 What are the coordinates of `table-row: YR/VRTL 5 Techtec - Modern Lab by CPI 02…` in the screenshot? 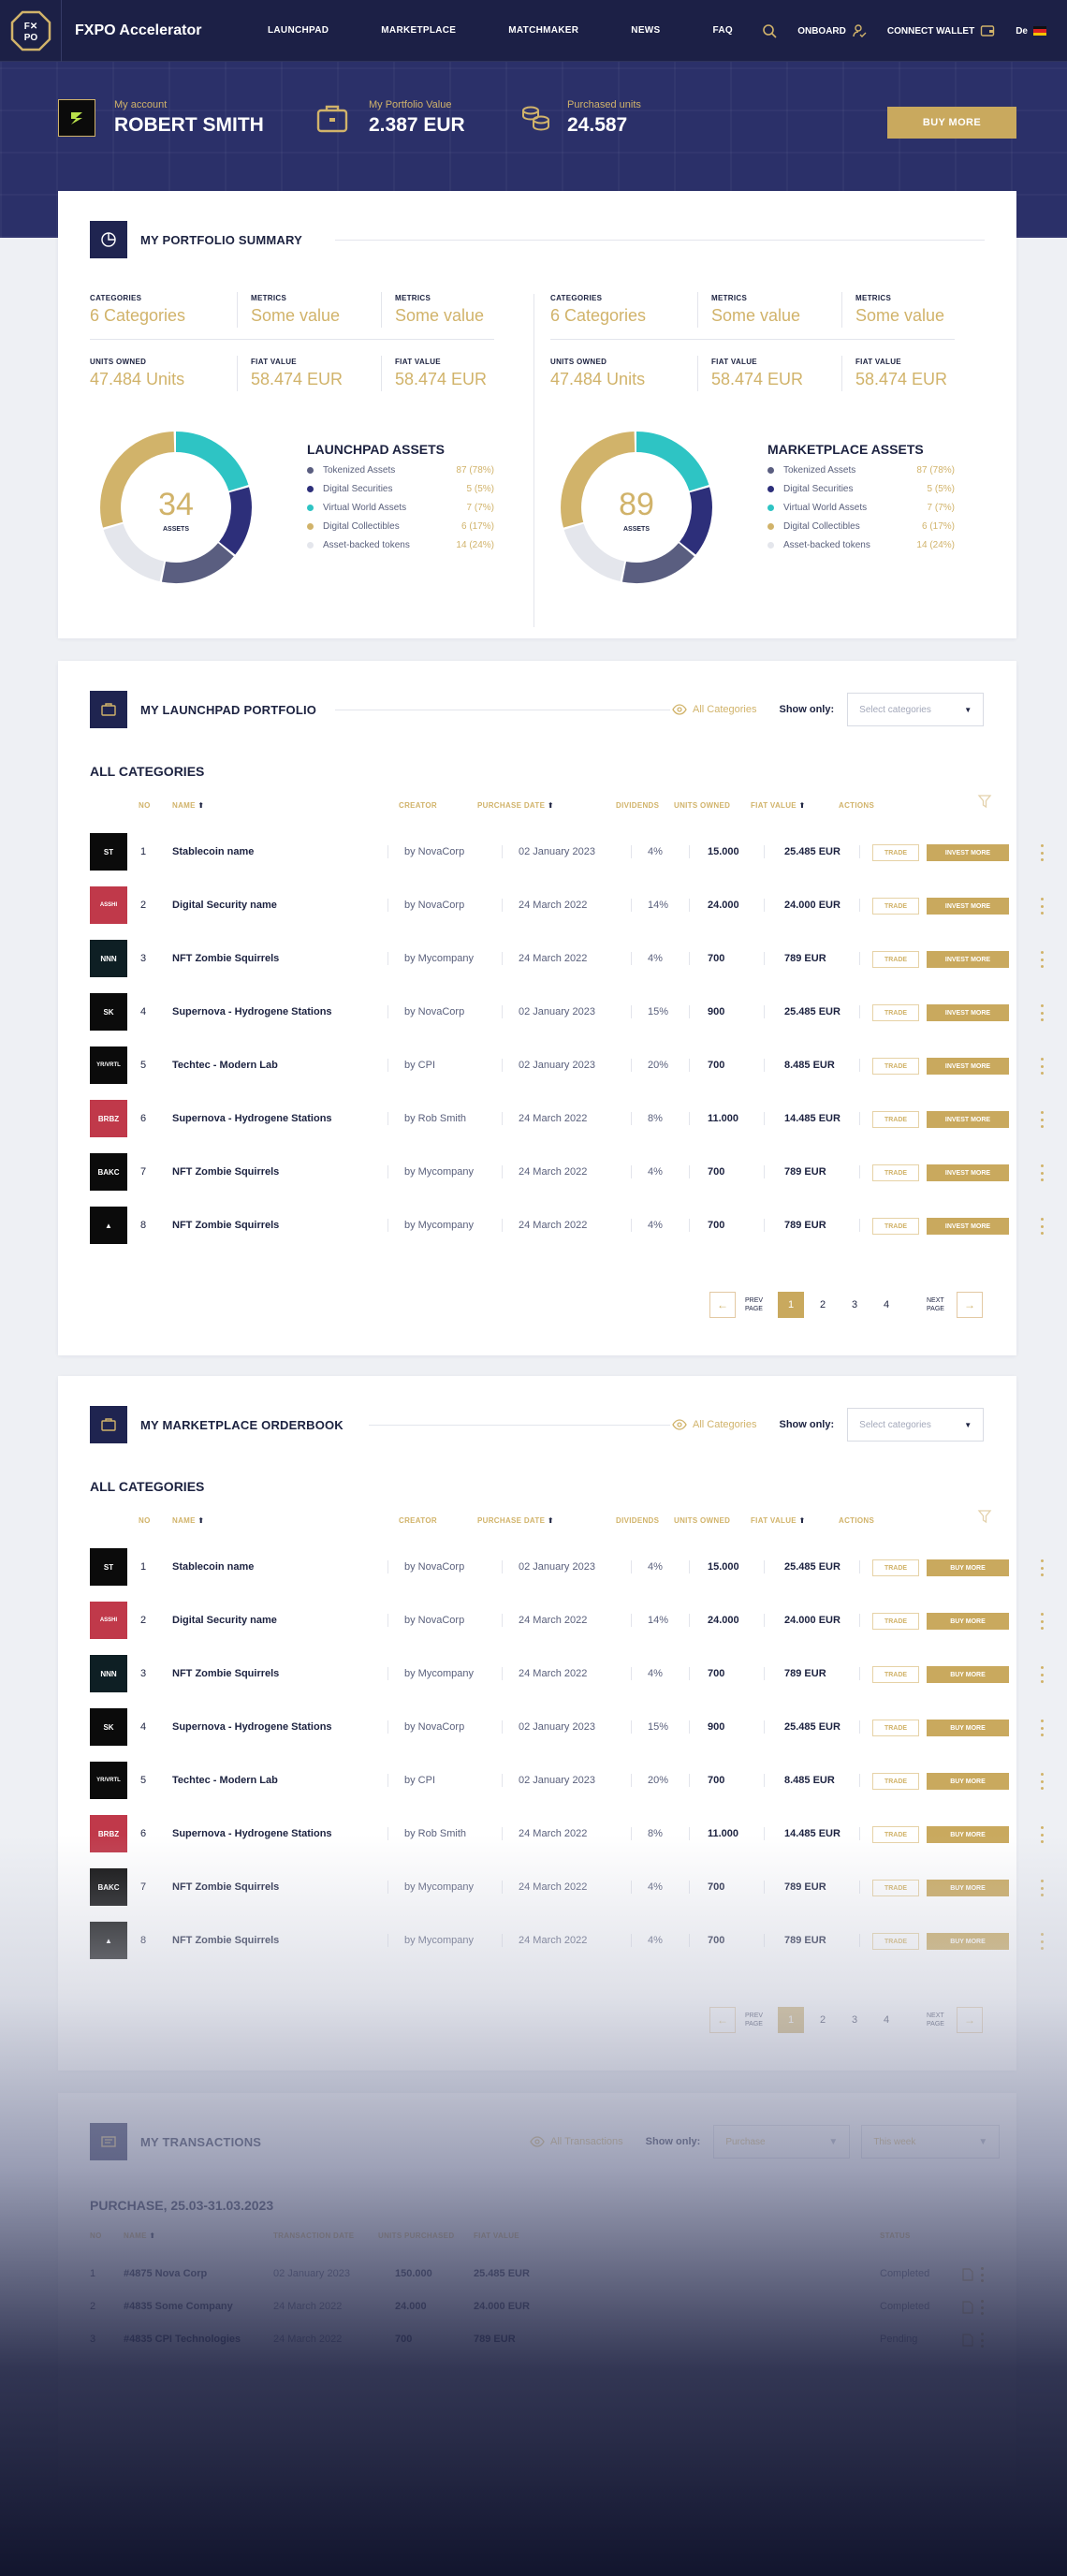 It's located at (567, 1065).